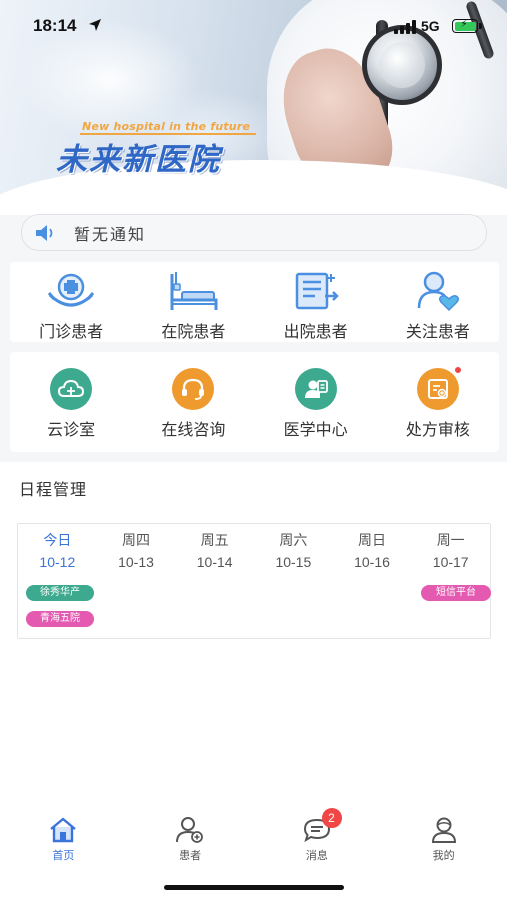  I want to click on discharge-icon, so click(317, 291).